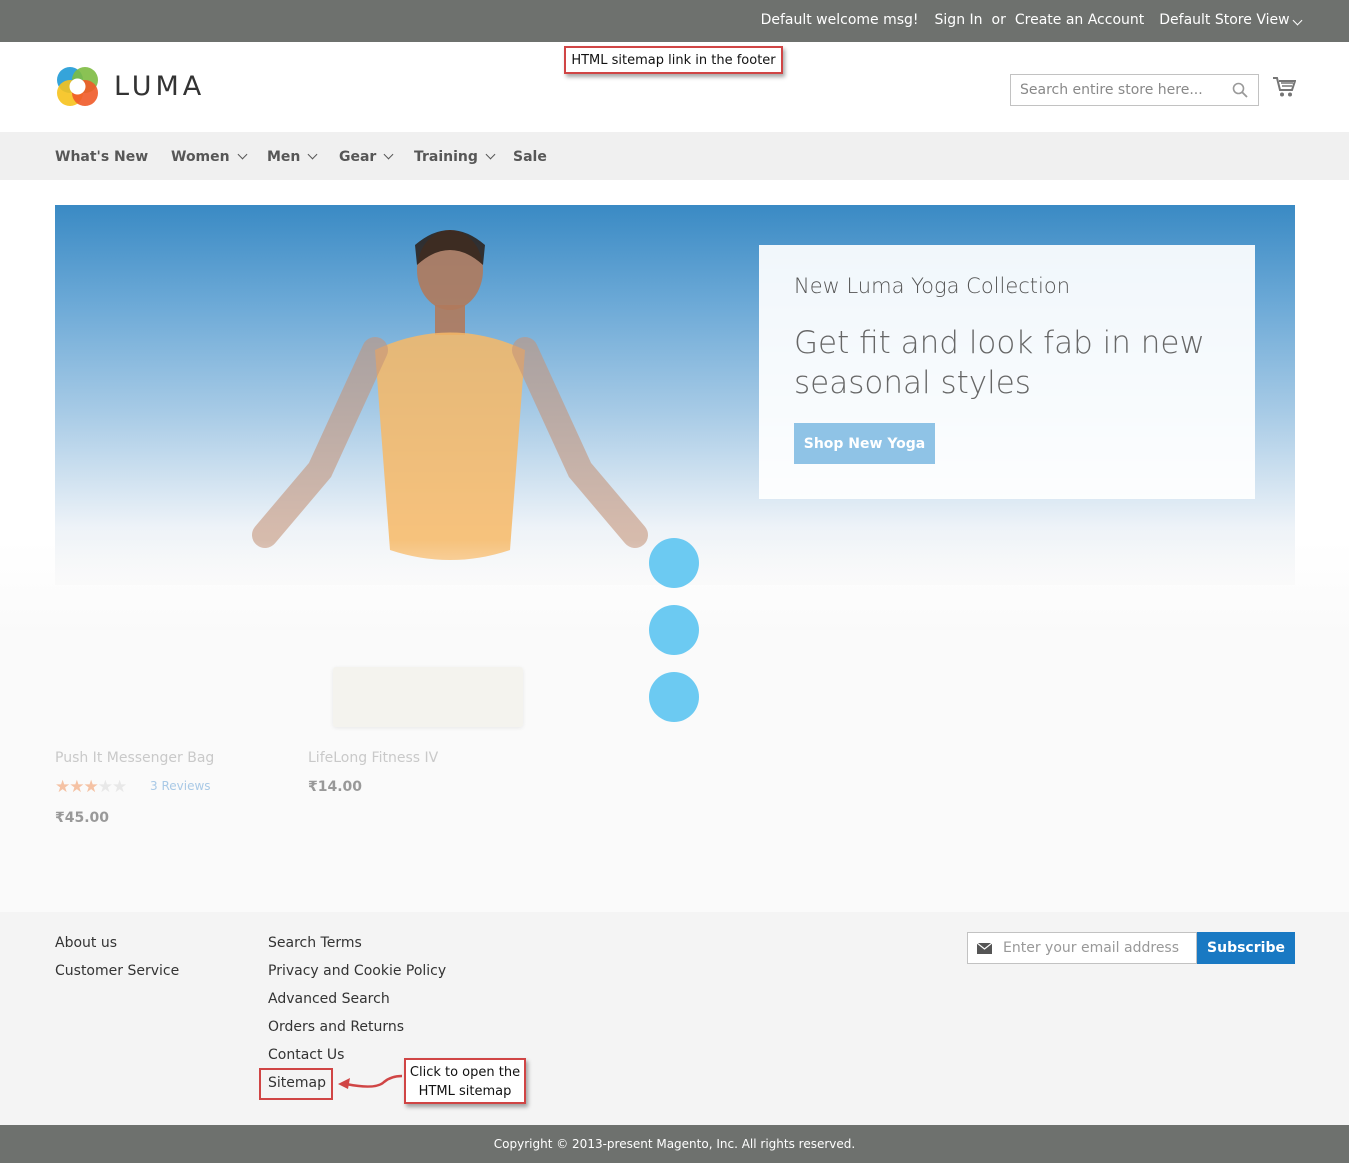 The height and width of the screenshot is (1163, 1349). What do you see at coordinates (82, 818) in the screenshot?
I see `product-price: ₹45.00` at bounding box center [82, 818].